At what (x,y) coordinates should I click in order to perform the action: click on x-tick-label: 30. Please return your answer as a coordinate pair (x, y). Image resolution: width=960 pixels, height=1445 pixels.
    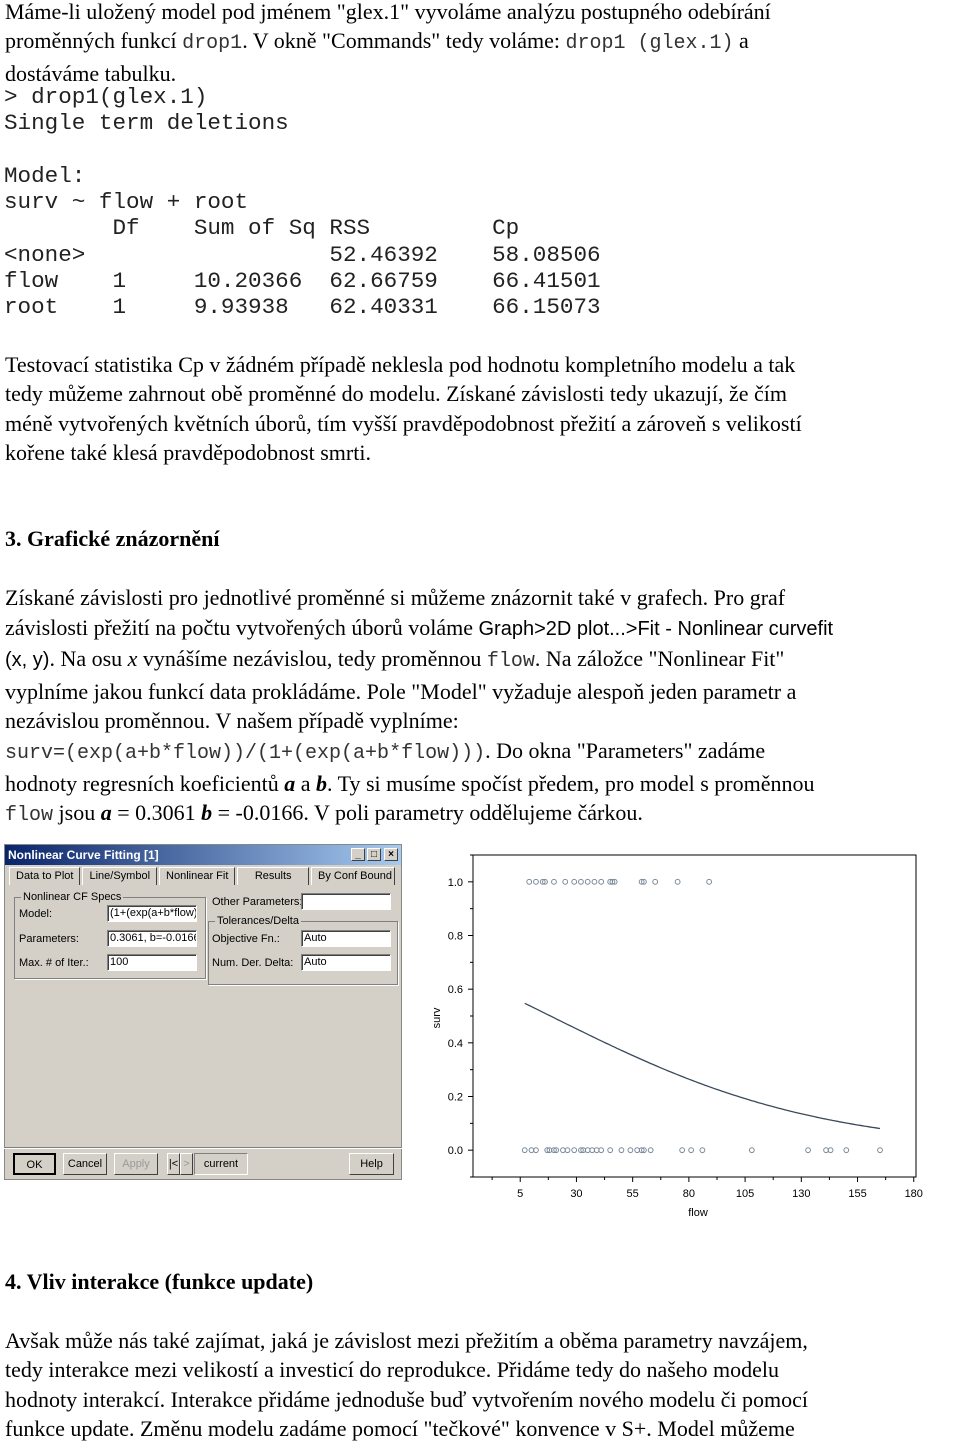
    Looking at the image, I should click on (576, 1194).